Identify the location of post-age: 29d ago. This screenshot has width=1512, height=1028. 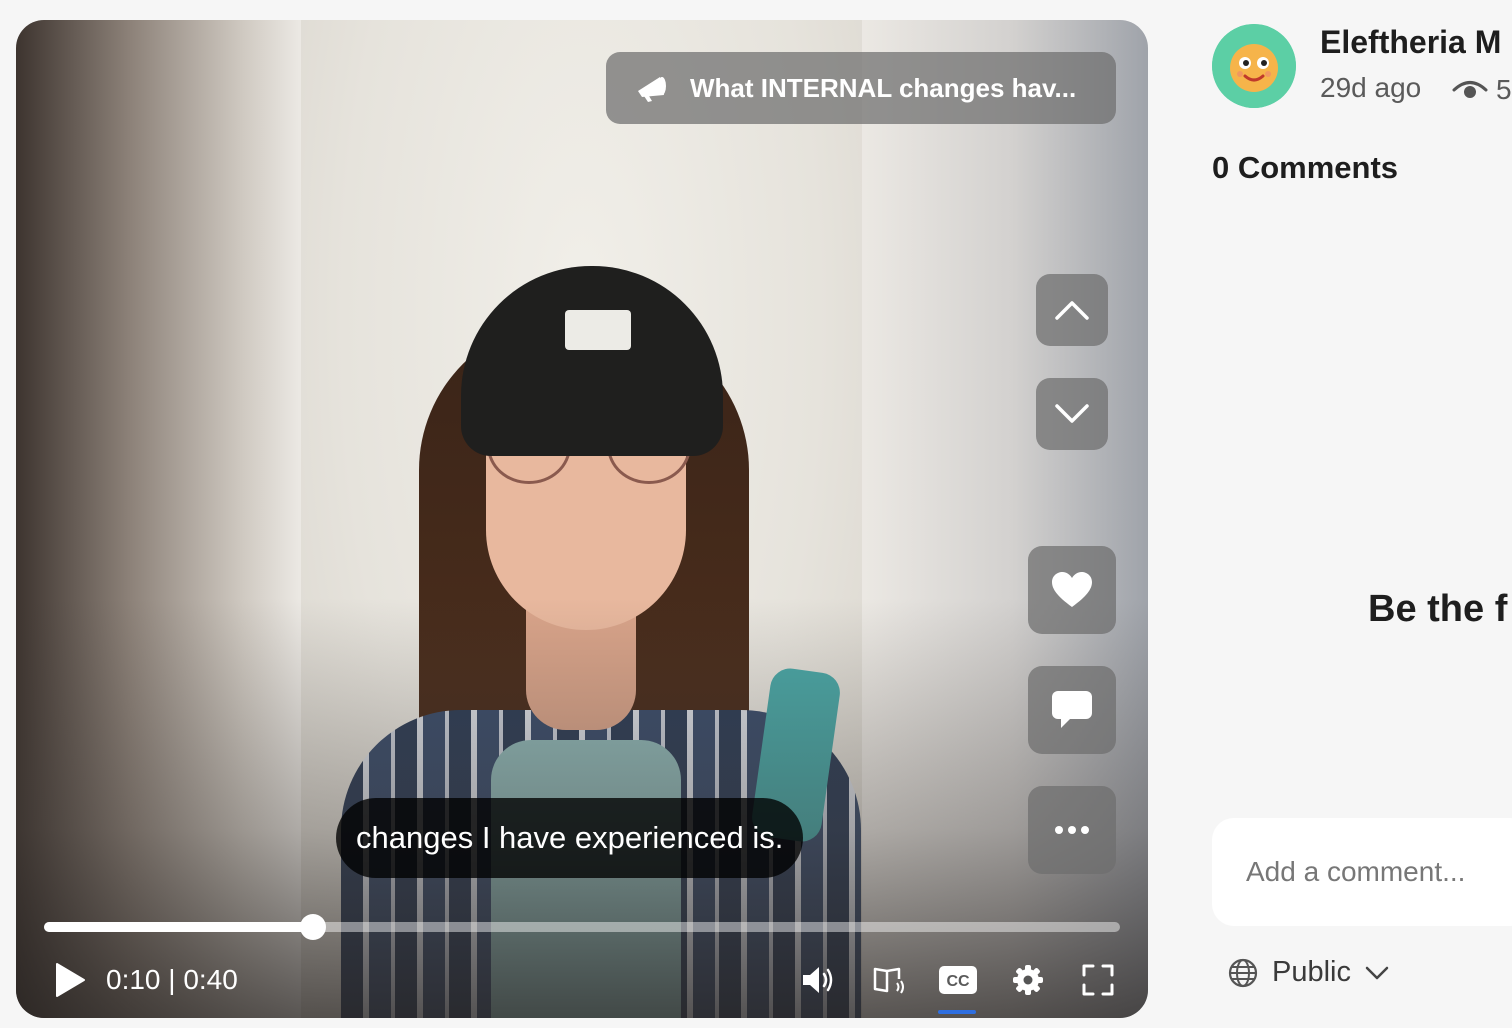
(1371, 87).